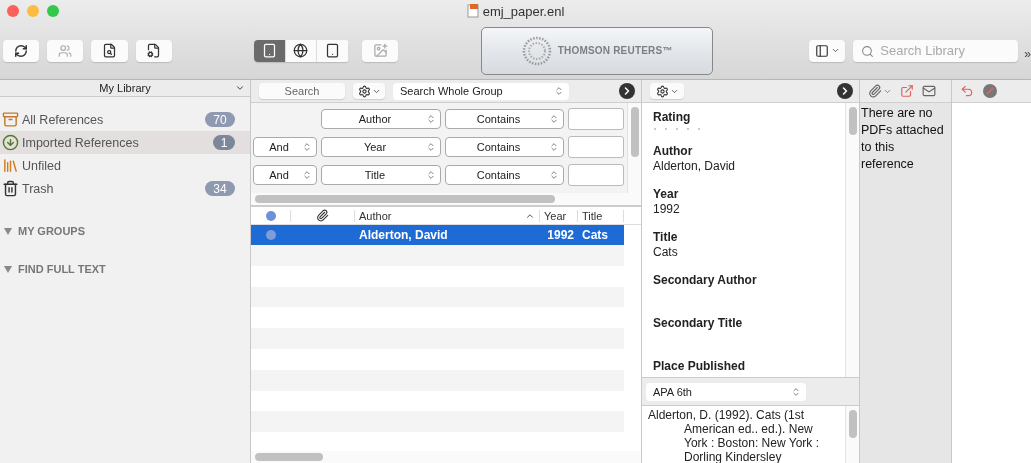  Describe the element at coordinates (990, 91) in the screenshot. I see `annotate-icon` at that location.